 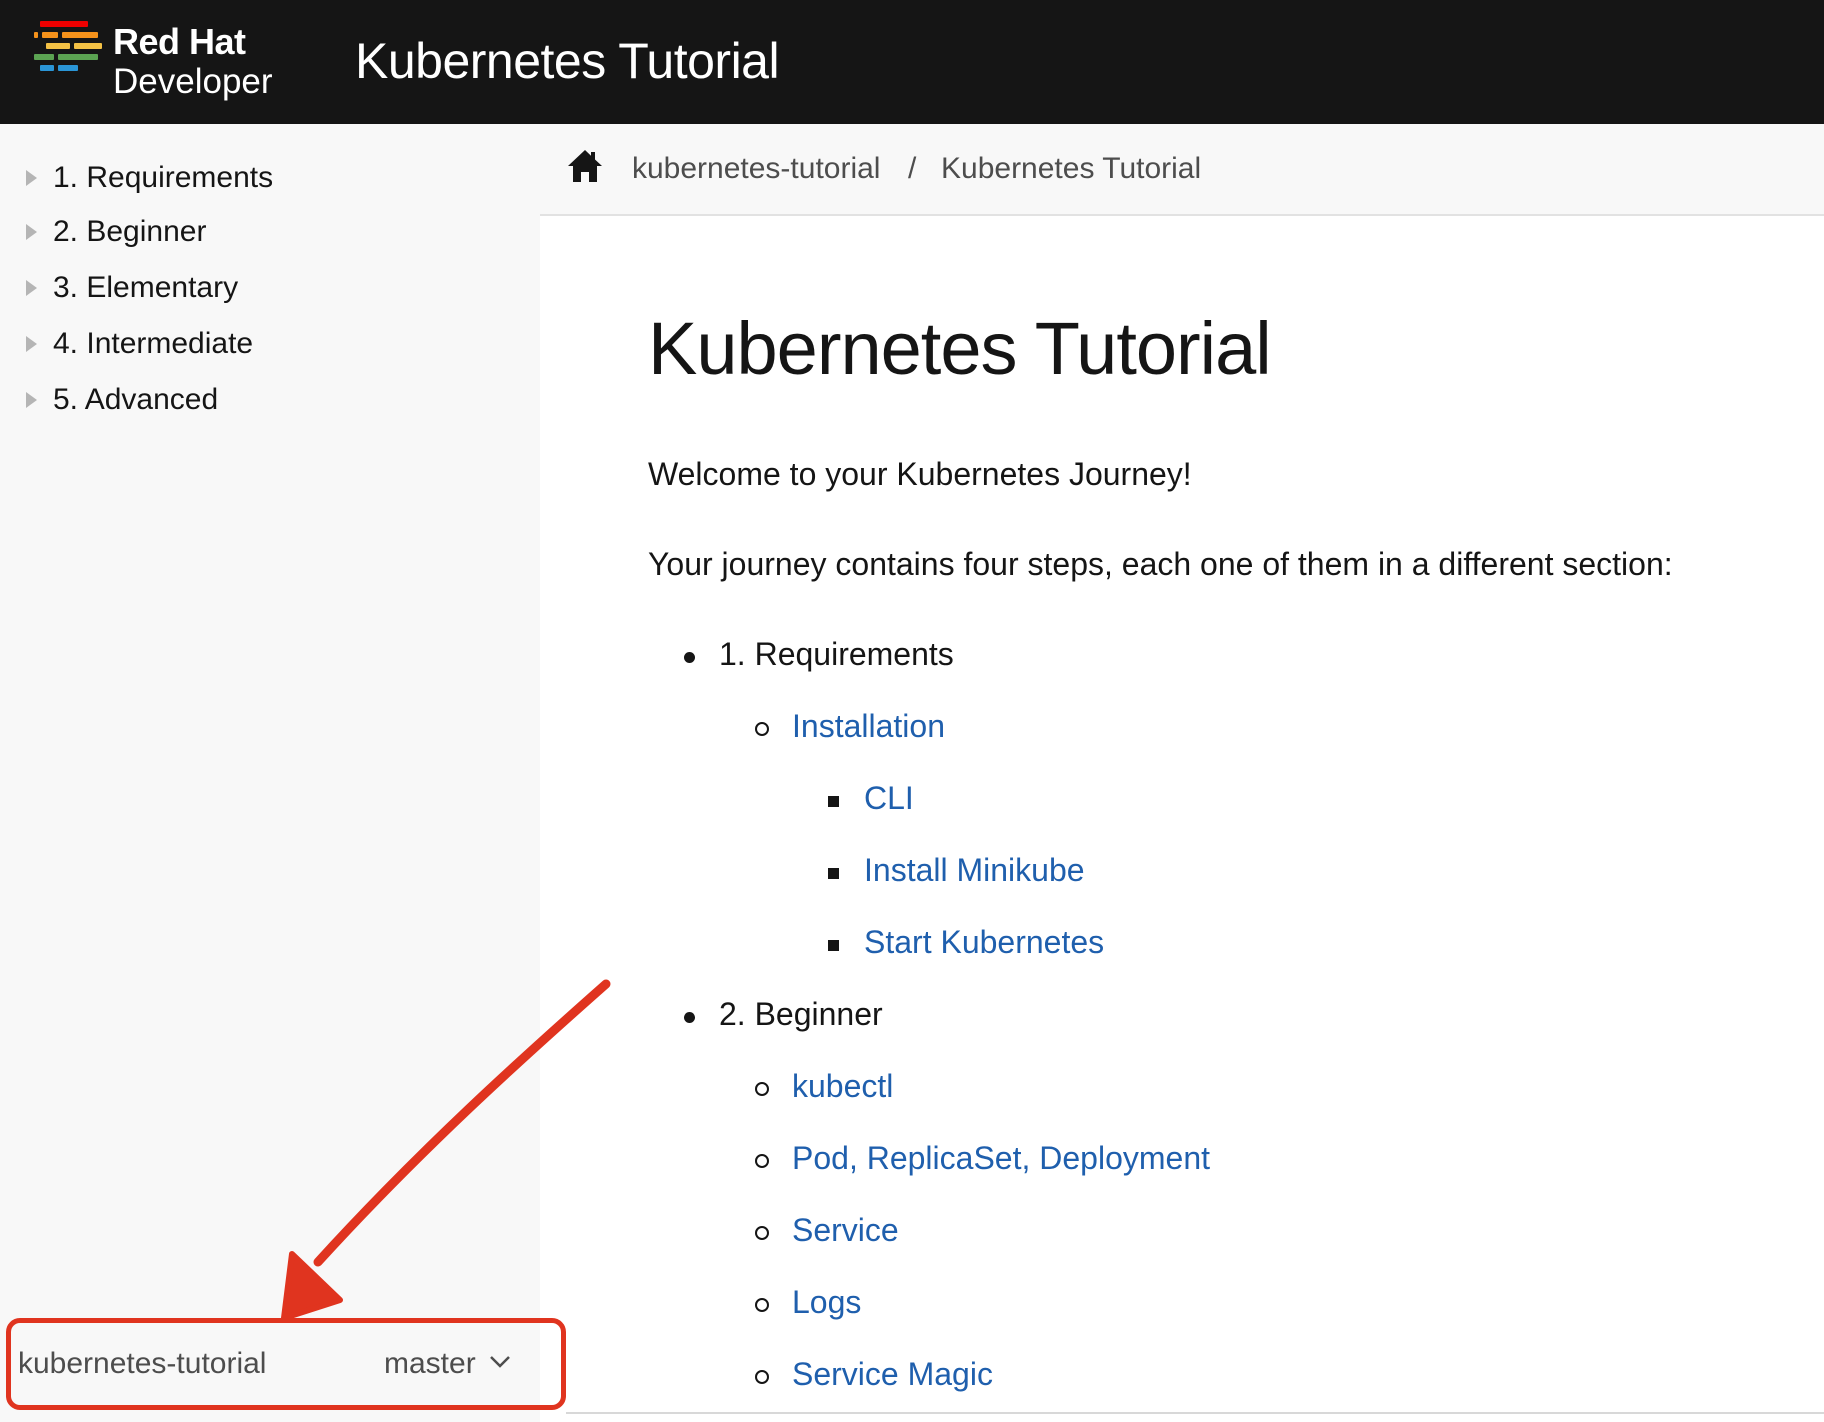 What do you see at coordinates (756, 169) in the screenshot?
I see `breadcrumb-component: kubernetes-tutorial` at bounding box center [756, 169].